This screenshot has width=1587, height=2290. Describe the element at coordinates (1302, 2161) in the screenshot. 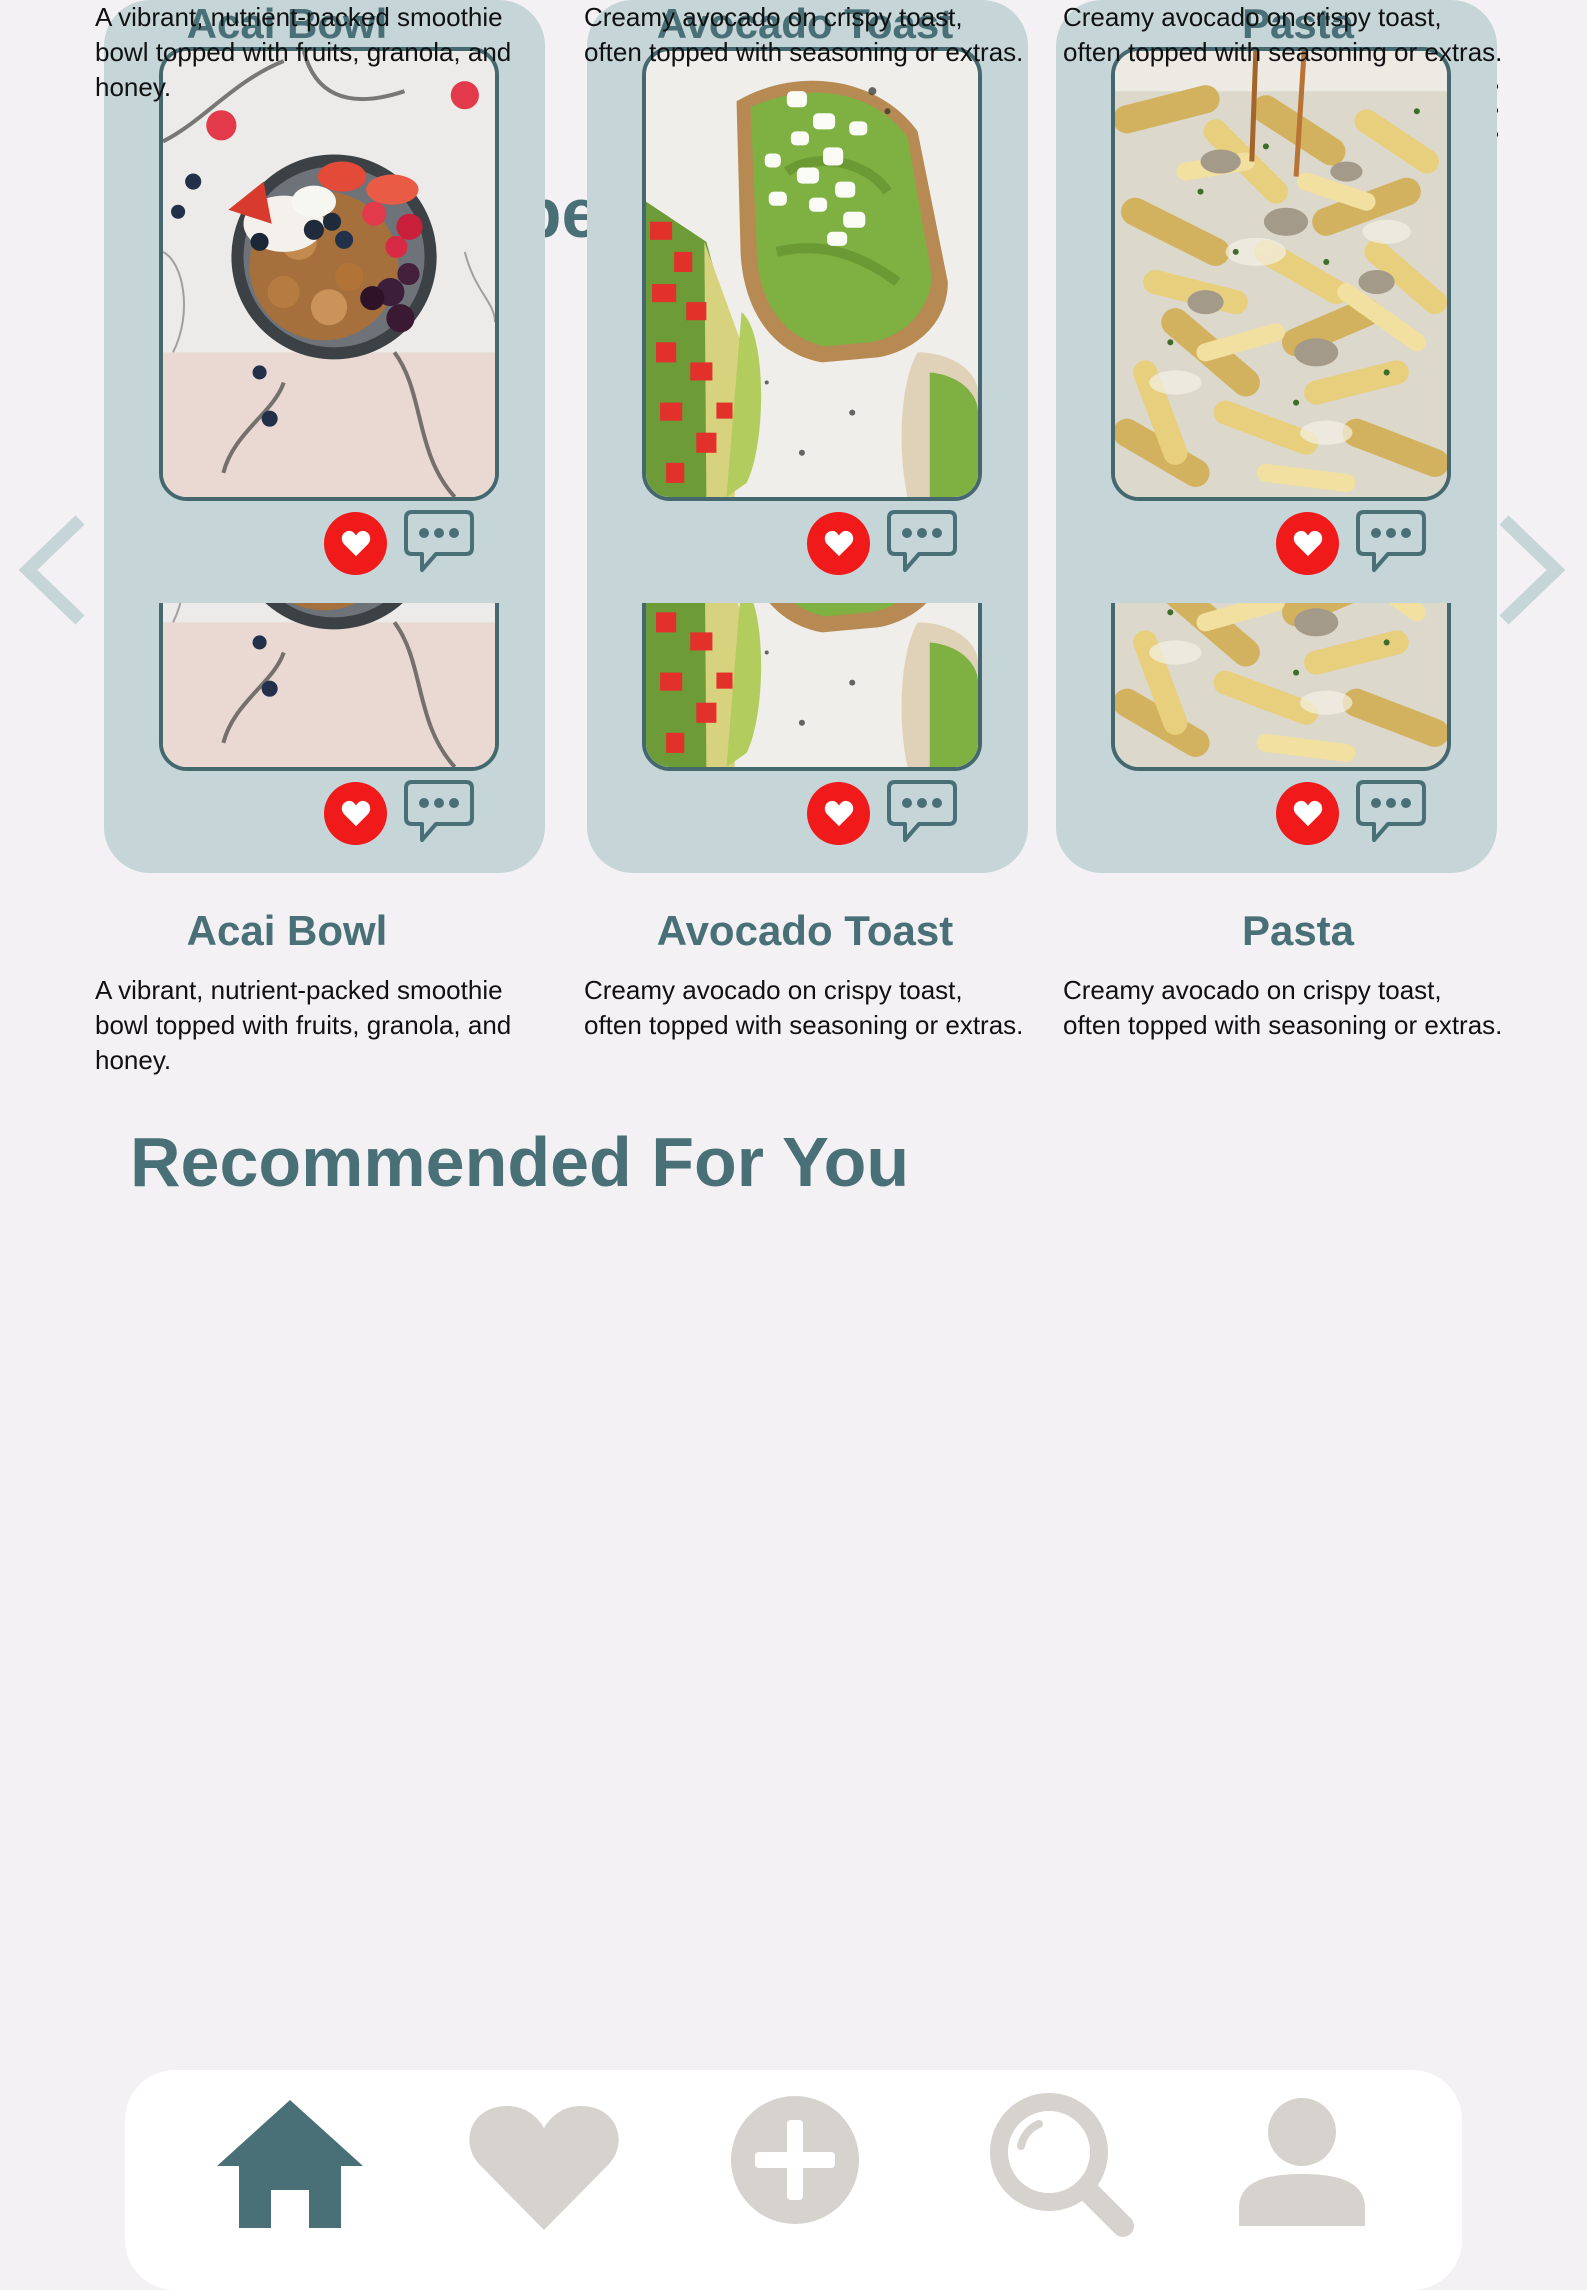

I see `nav-profile-icon` at that location.